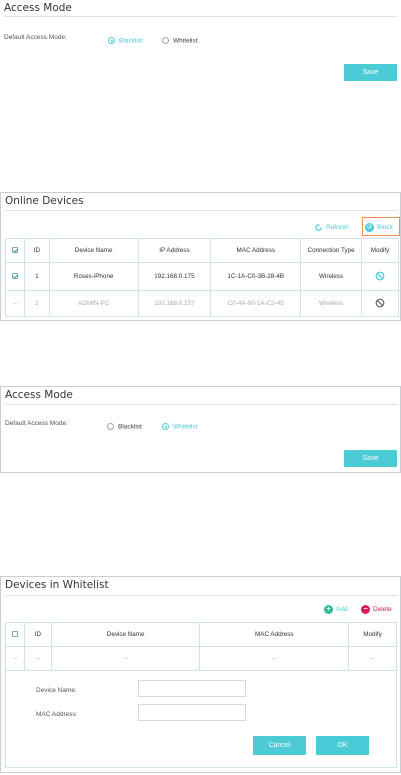 The height and width of the screenshot is (775, 401). What do you see at coordinates (318, 227) in the screenshot?
I see `refresh-icon` at bounding box center [318, 227].